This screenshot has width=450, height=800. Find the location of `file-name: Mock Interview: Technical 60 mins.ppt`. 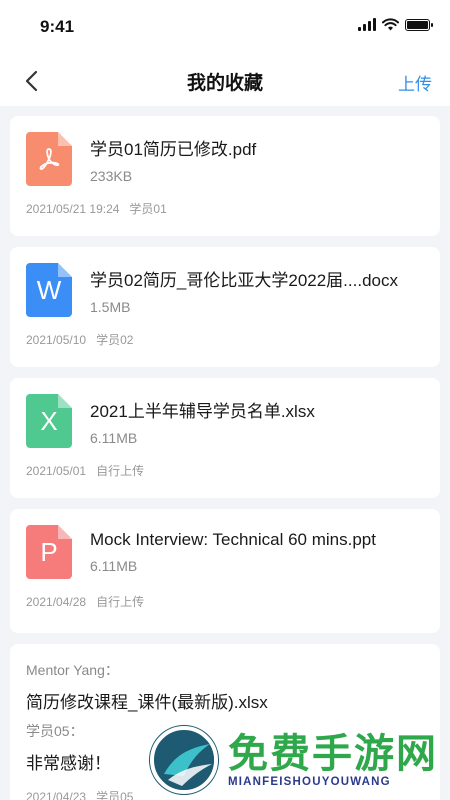

file-name: Mock Interview: Technical 60 mins.ppt is located at coordinates (233, 539).